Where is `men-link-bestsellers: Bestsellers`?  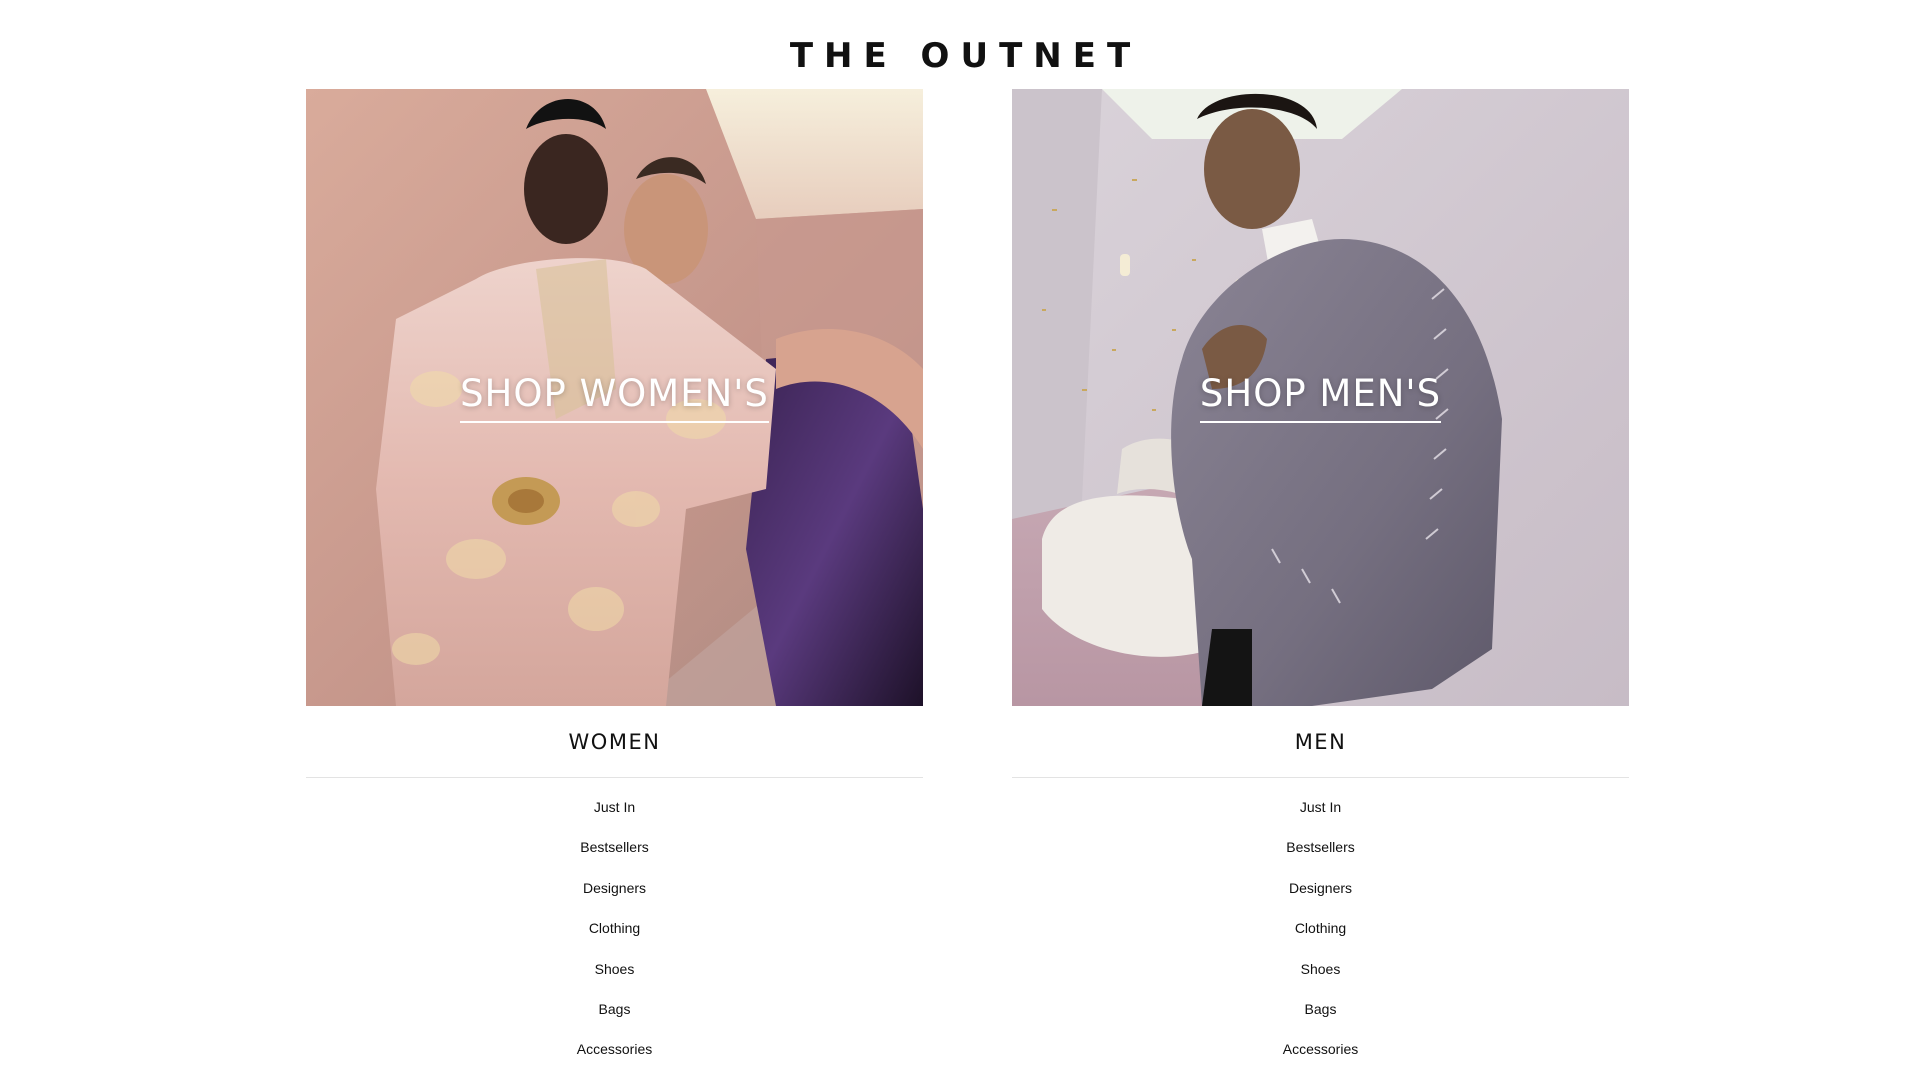
men-link-bestsellers: Bestsellers is located at coordinates (1320, 847).